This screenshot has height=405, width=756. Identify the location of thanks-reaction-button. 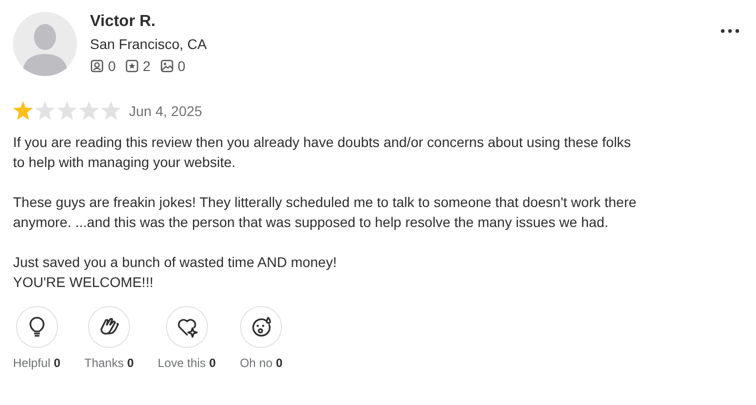
(109, 327).